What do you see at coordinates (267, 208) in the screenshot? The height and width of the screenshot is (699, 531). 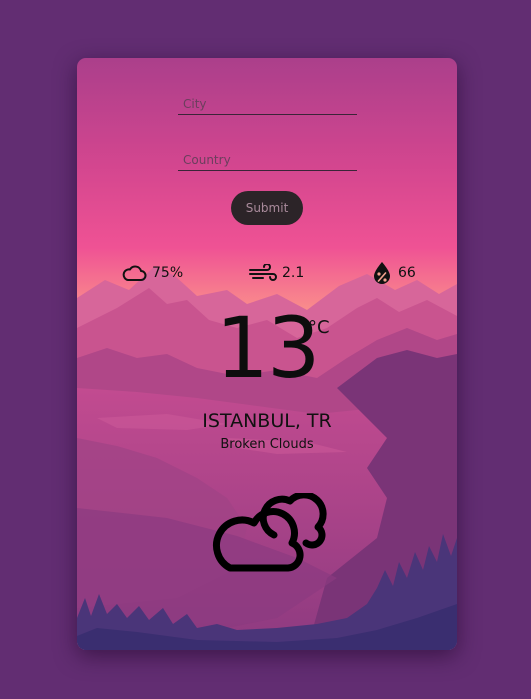 I see `submit-button: Submit` at bounding box center [267, 208].